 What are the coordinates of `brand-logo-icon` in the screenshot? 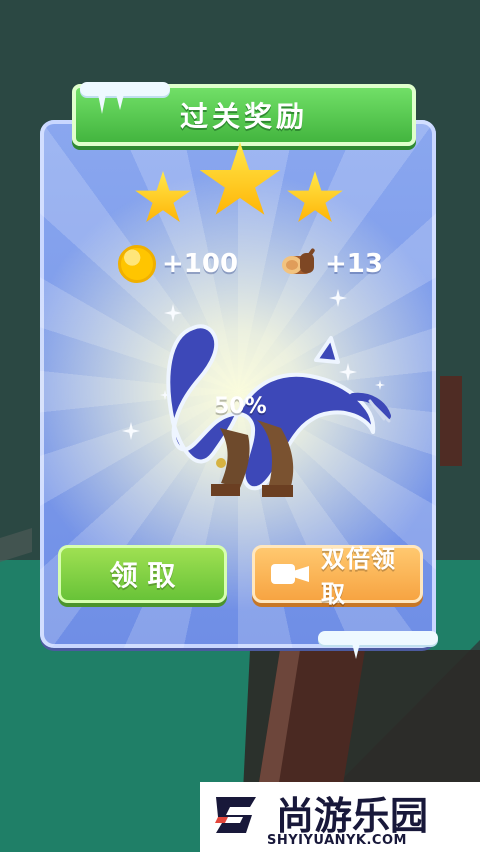 It's located at (235, 815).